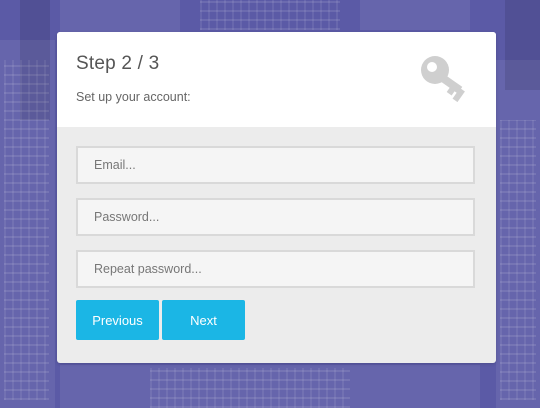  What do you see at coordinates (203, 320) in the screenshot?
I see `next-button: Next` at bounding box center [203, 320].